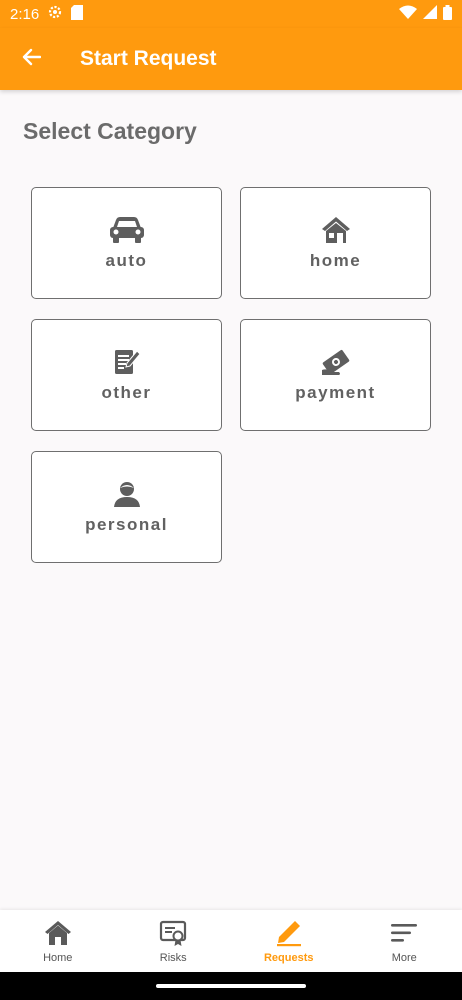 Image resolution: width=462 pixels, height=1000 pixels. Describe the element at coordinates (55, 14) in the screenshot. I see `settings-icon` at that location.